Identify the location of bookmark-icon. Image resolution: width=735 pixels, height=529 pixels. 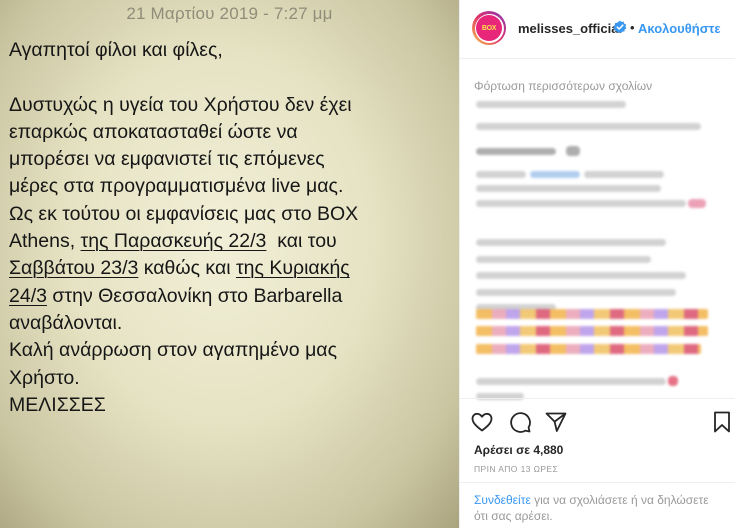
(722, 422).